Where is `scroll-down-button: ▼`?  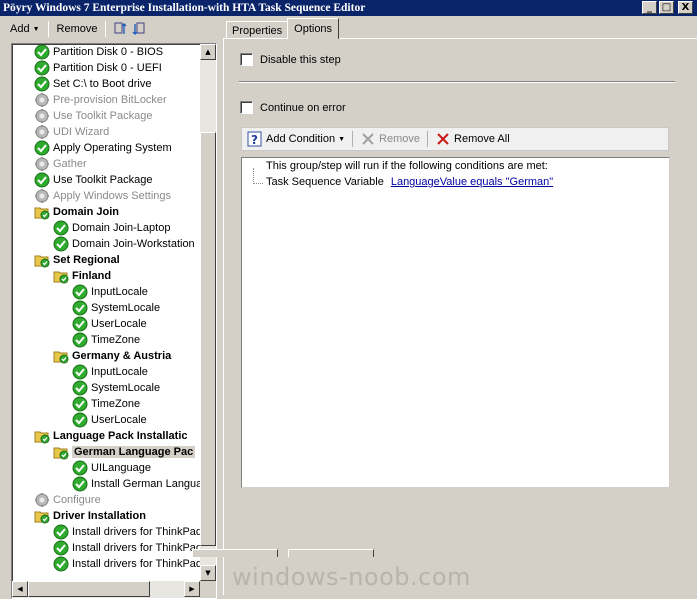
scroll-down-button: ▼ is located at coordinates (208, 573).